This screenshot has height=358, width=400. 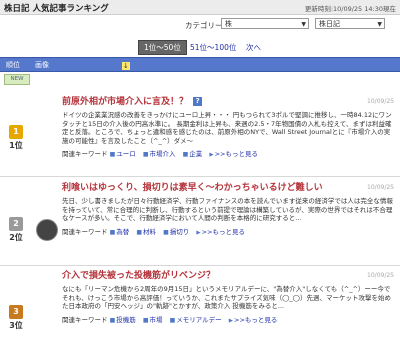 What do you see at coordinates (228, 24) in the screenshot?
I see `category-select-value: 株` at bounding box center [228, 24].